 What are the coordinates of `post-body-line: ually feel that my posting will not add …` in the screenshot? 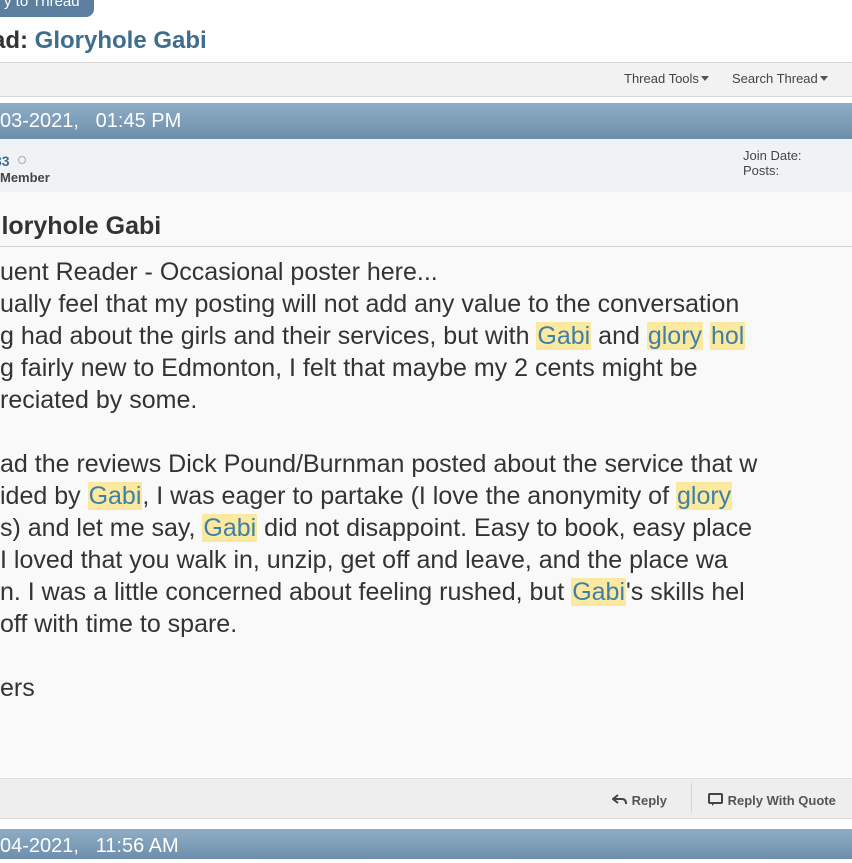 It's located at (370, 304).